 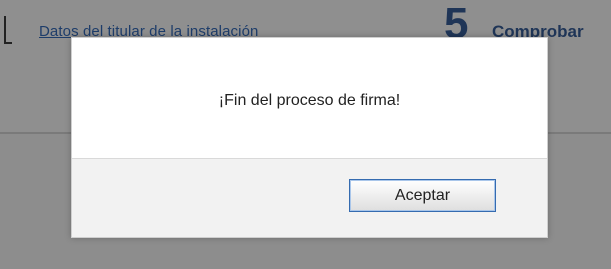 I want to click on step-bracket-icon, so click(x=8, y=30).